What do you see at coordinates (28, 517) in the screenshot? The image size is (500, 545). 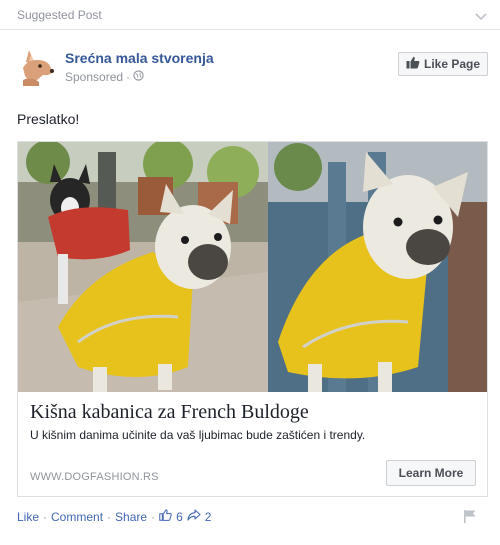 I see `like-link: Like` at bounding box center [28, 517].